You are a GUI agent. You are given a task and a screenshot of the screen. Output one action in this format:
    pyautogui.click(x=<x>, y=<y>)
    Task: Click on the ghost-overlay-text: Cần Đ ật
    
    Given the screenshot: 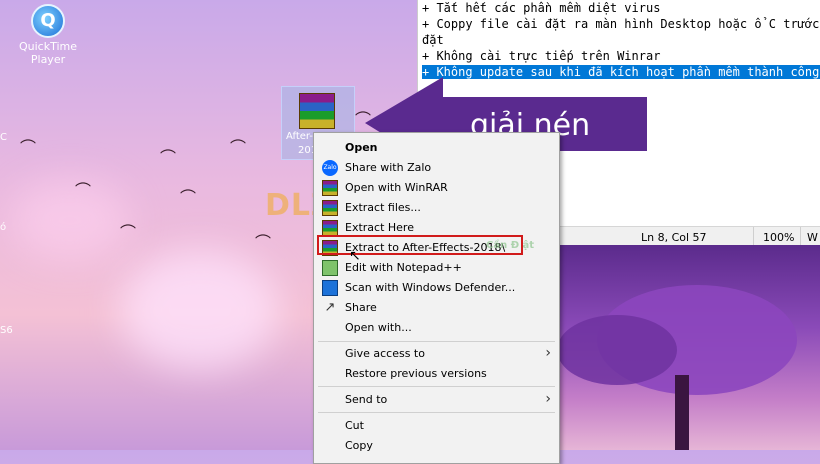 What is the action you would take?
    pyautogui.click(x=510, y=245)
    